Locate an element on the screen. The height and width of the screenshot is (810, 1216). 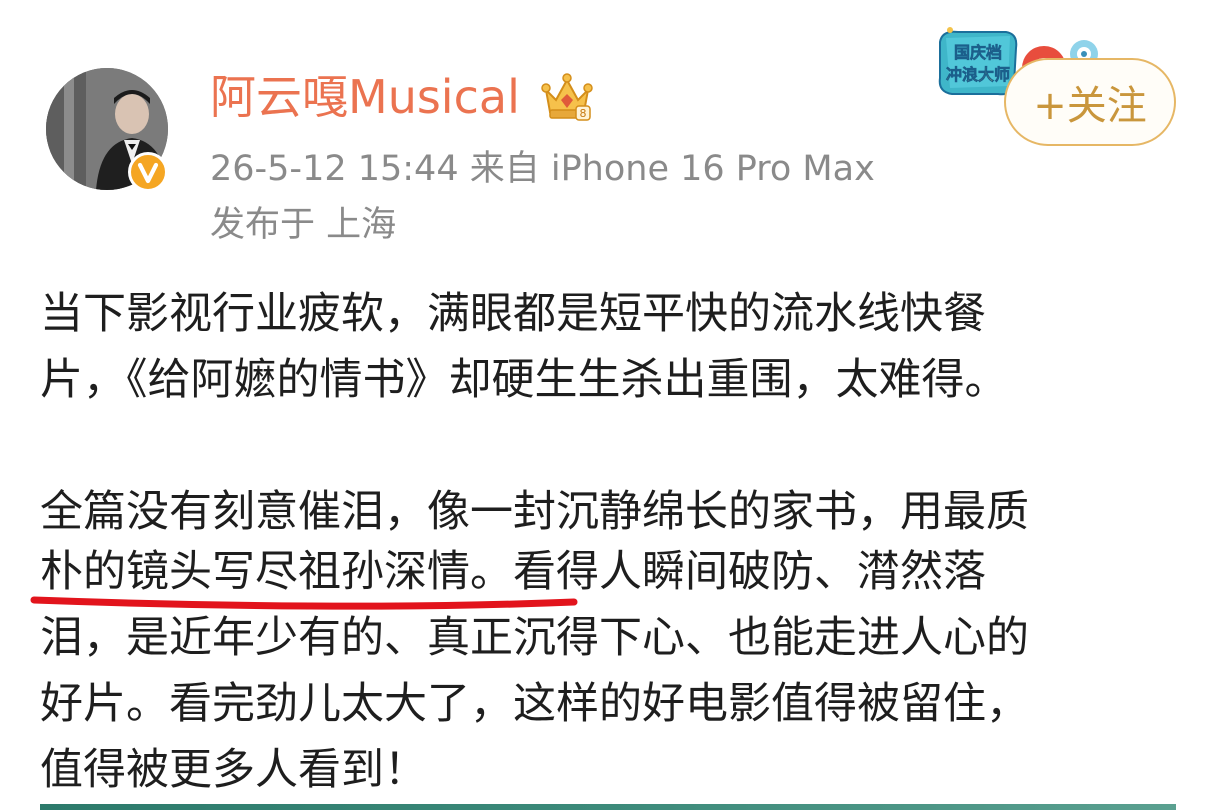
badge-line-2: 冲浪大师 is located at coordinates (978, 74).